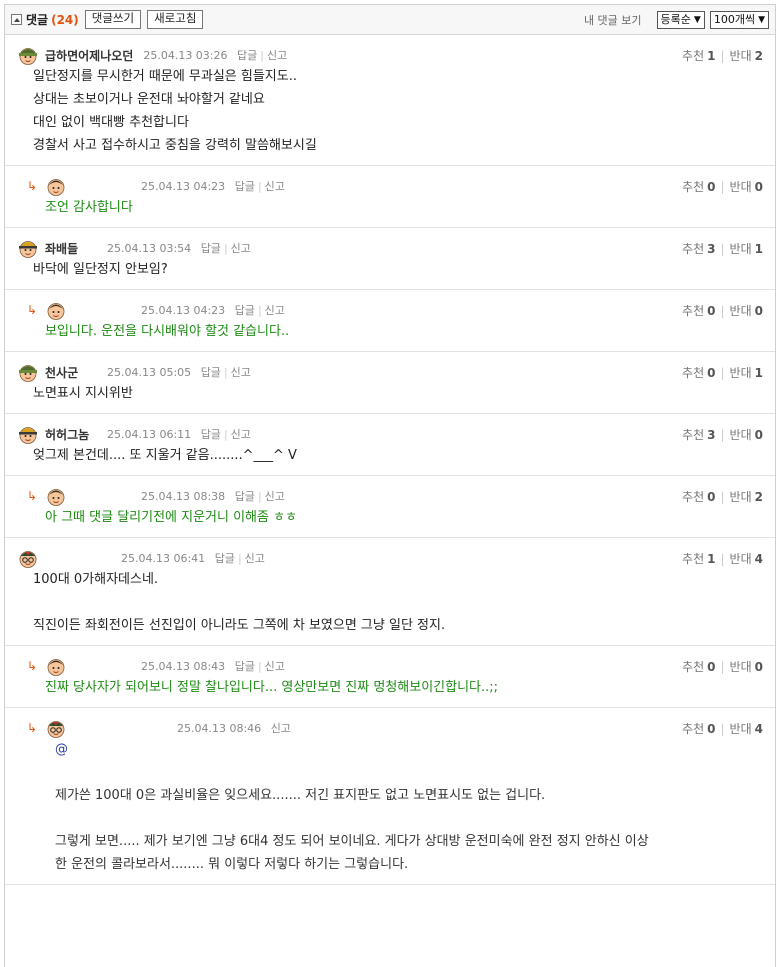 The image size is (780, 967). I want to click on comment-meta: 25.04.13 08:38 답글 | 신고, so click(213, 496).